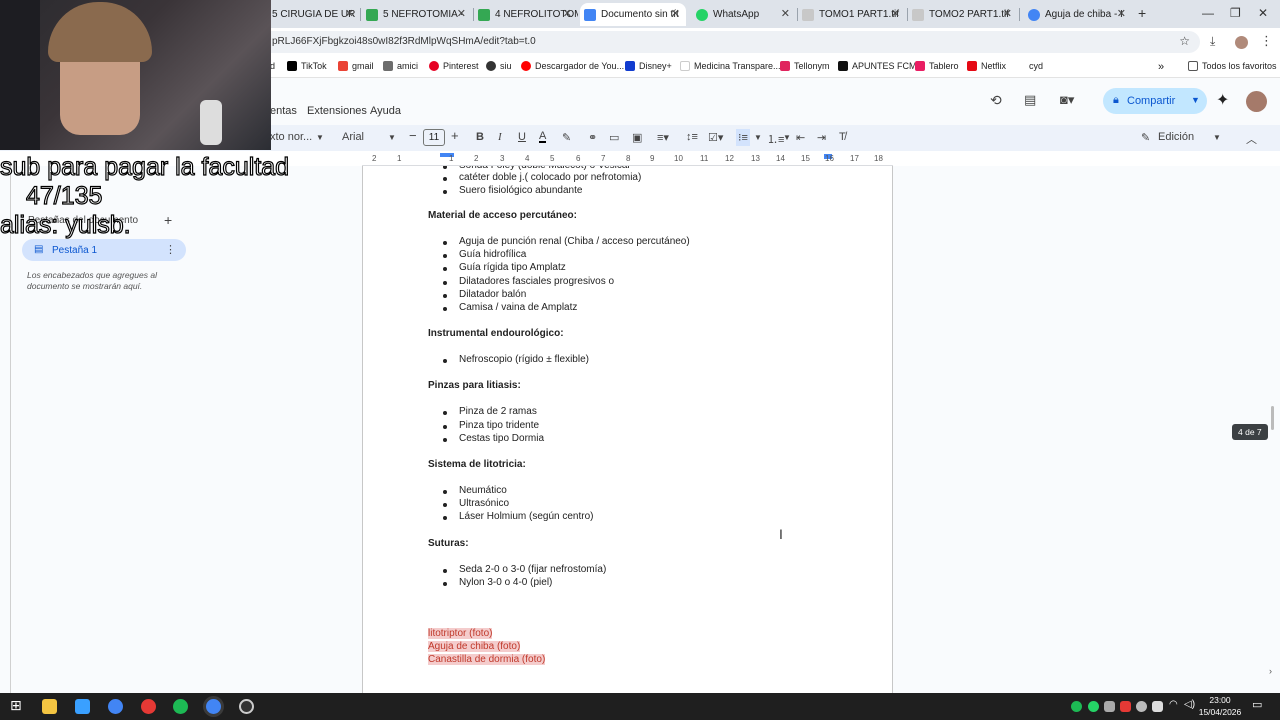 This screenshot has width=1280, height=720. I want to click on line-spacing-icon: ↕≡, so click(692, 137).